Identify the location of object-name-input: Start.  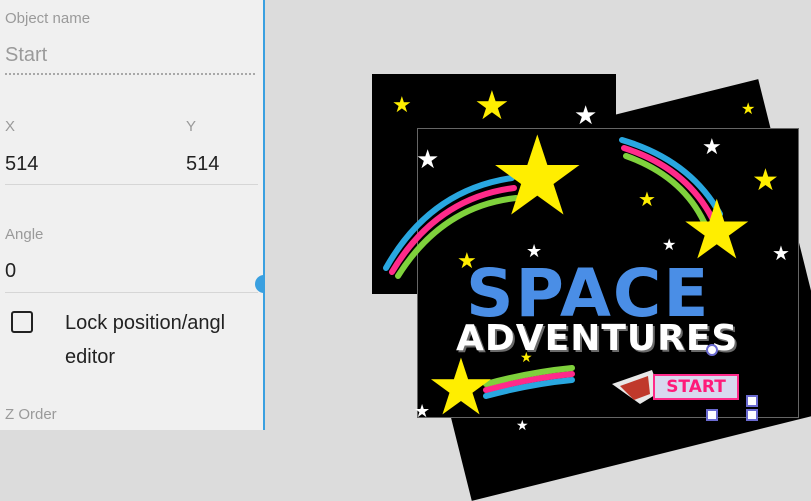
(26, 55).